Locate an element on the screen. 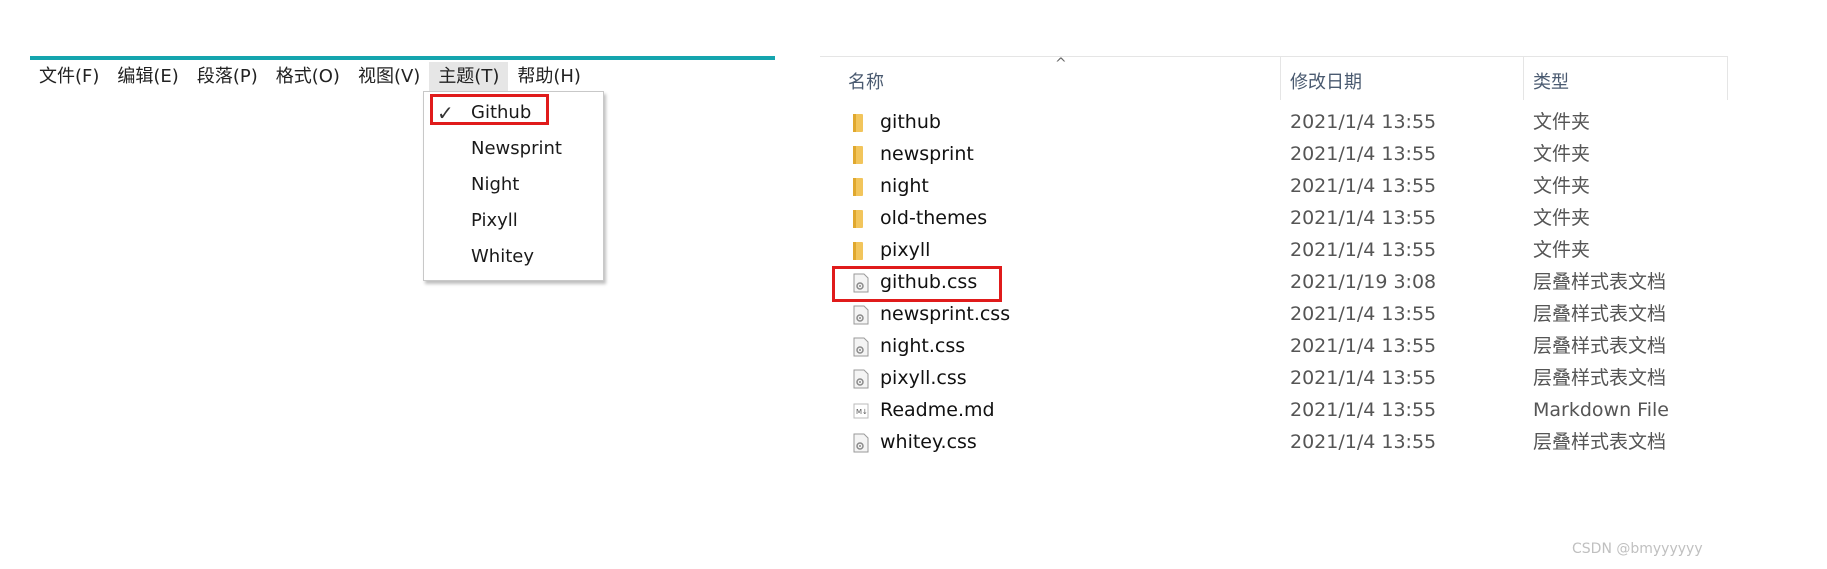  theme-item-night: Night is located at coordinates (513, 185).